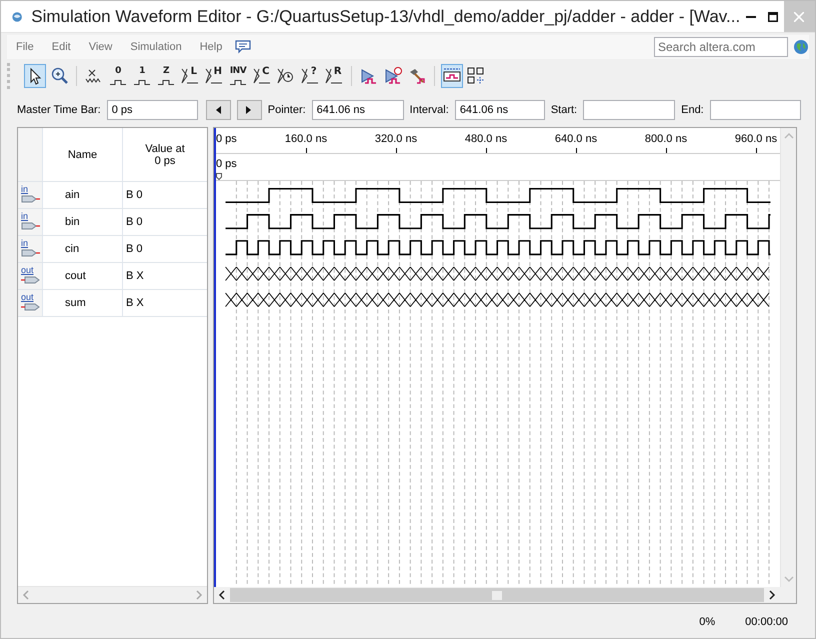  Describe the element at coordinates (25, 47) in the screenshot. I see `menu-item: File` at that location.